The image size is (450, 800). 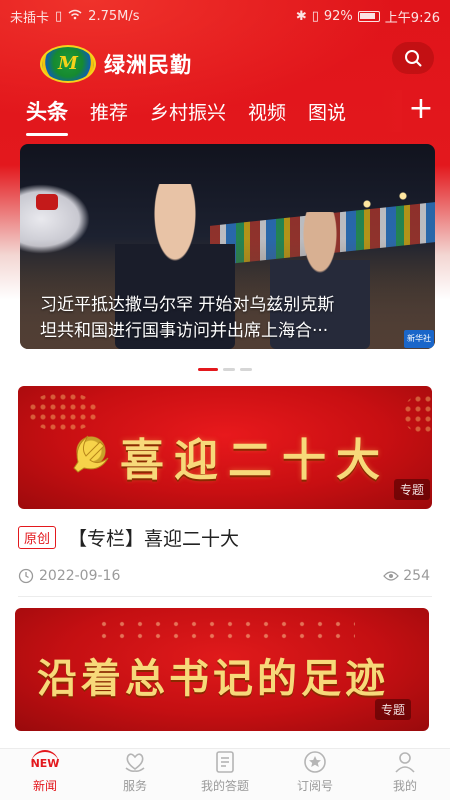 What do you see at coordinates (184, 331) in the screenshot?
I see `hero-caption-line: 坦共和国进行国事访问并出席上海合···` at bounding box center [184, 331].